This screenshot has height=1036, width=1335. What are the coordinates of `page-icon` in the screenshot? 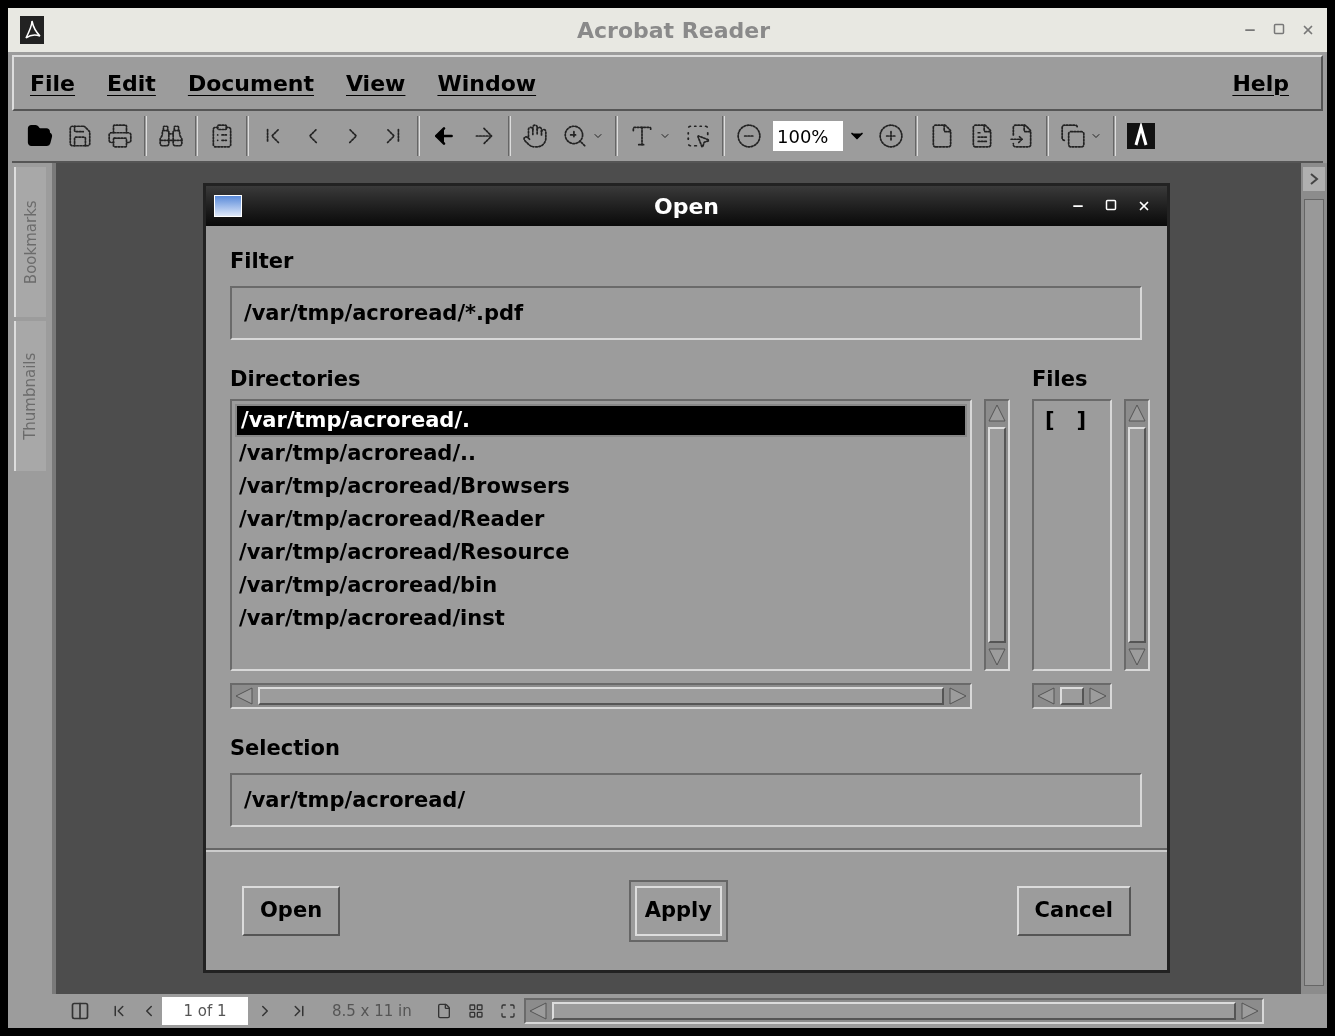 It's located at (942, 136).